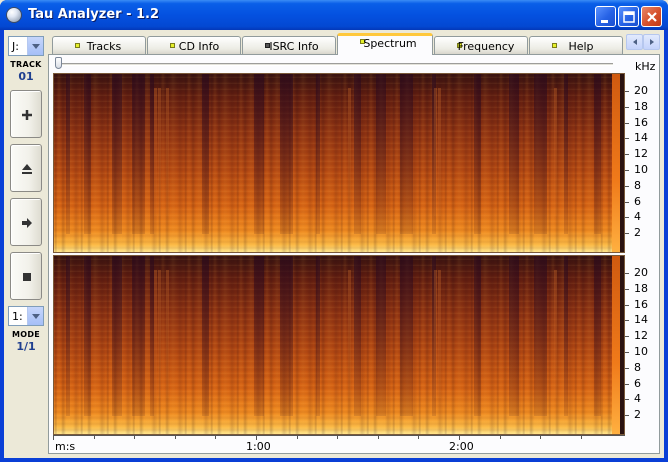  What do you see at coordinates (26, 222) in the screenshot?
I see `play-button` at bounding box center [26, 222].